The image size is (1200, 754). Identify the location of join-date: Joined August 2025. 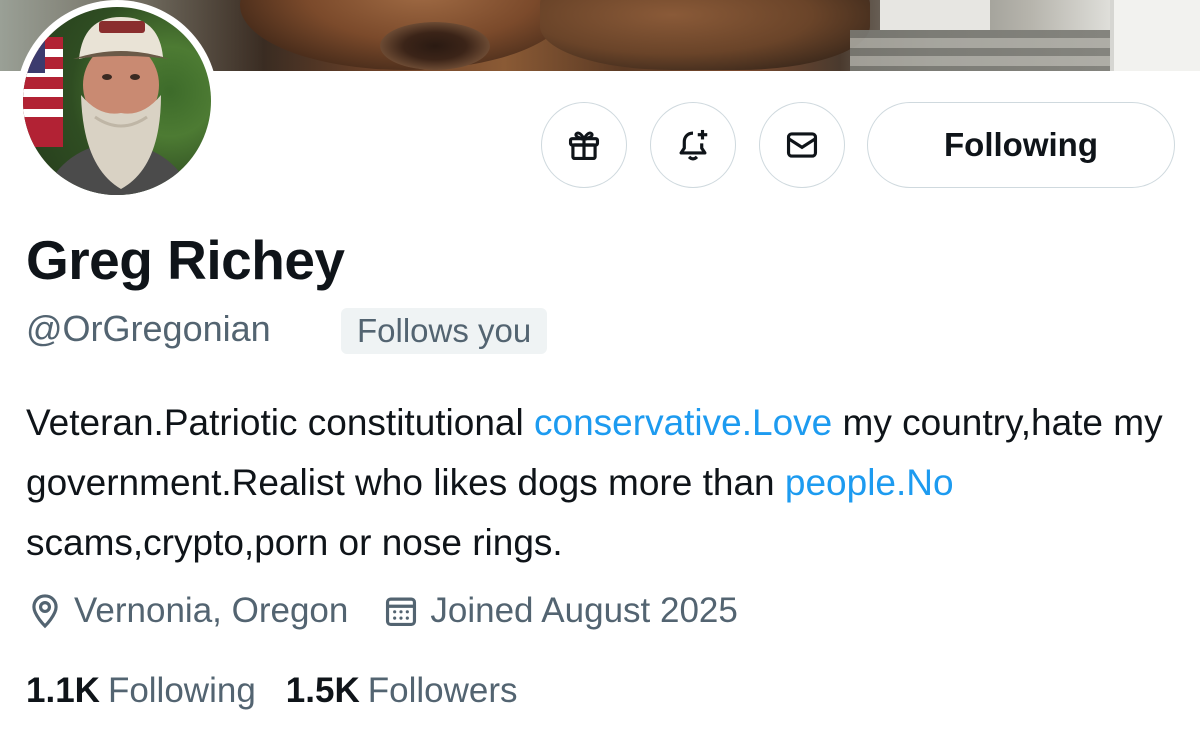
(560, 611).